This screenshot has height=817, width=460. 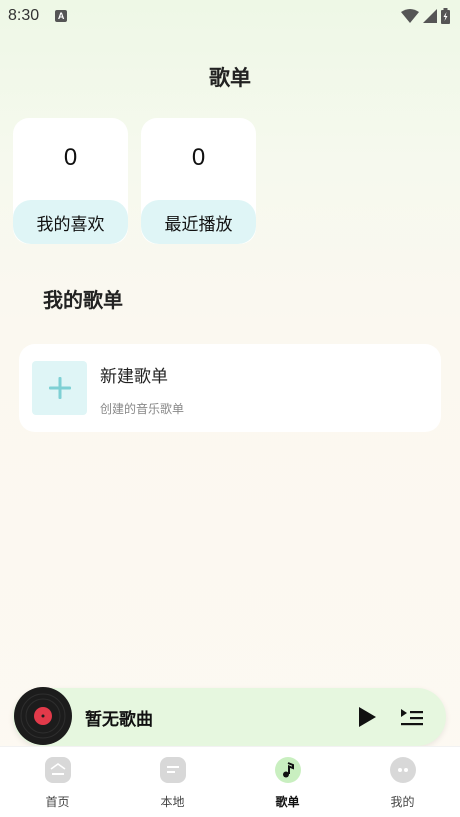 I want to click on section-title: 我的歌单, so click(x=83, y=300).